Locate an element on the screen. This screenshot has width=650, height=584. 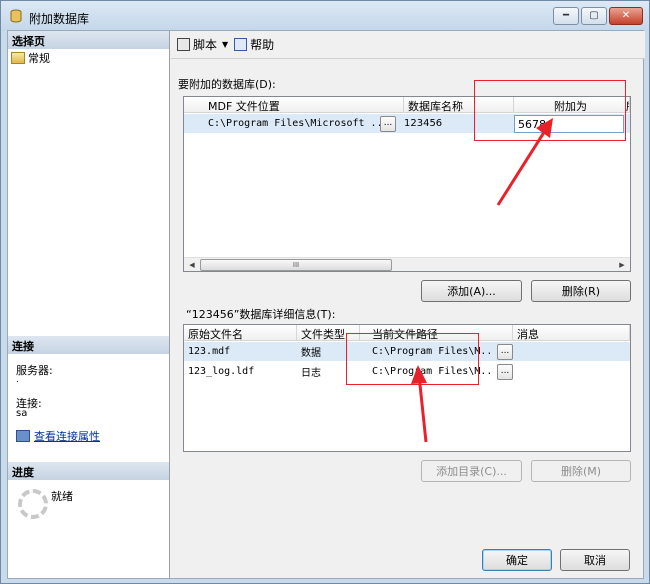
col-mdf-location: MDF 文件位置 is located at coordinates (294, 105).